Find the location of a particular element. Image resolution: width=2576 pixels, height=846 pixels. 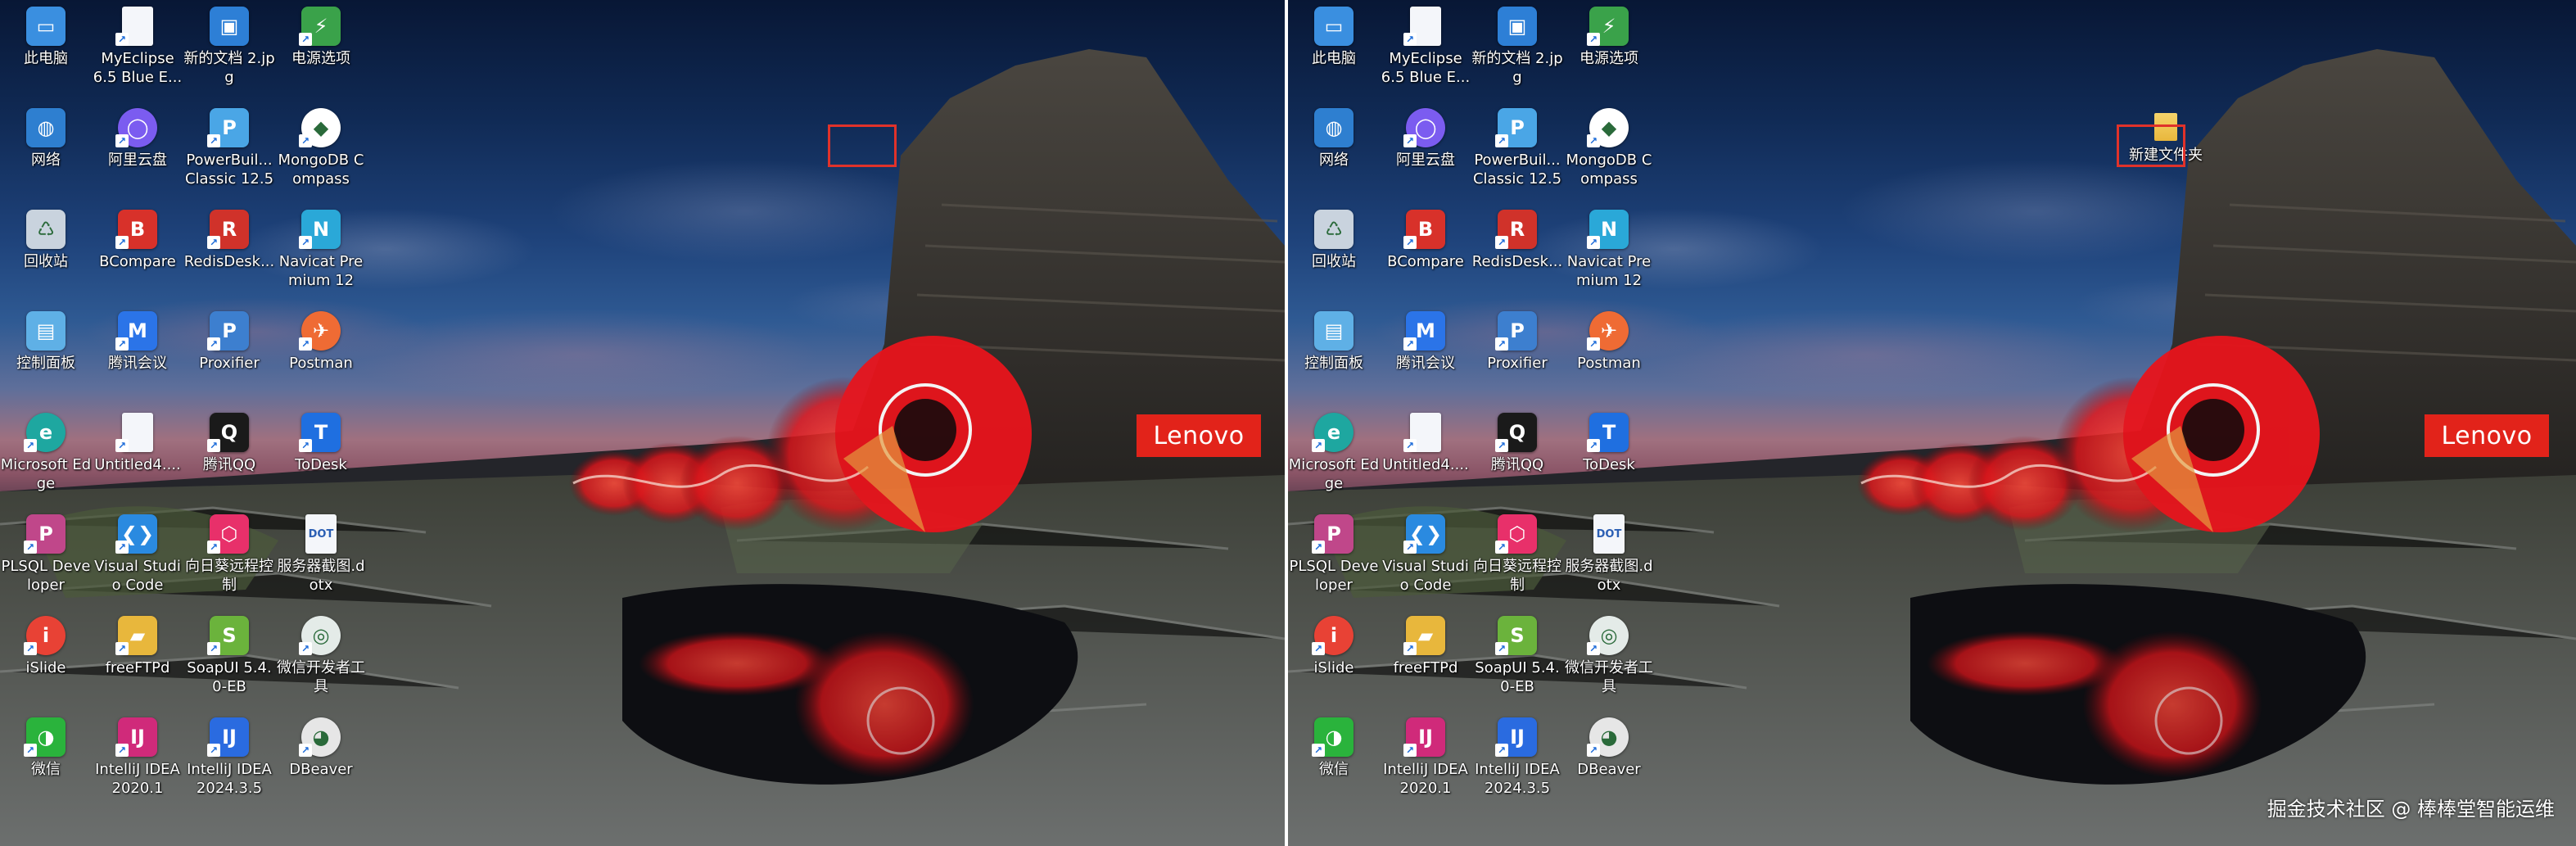

light-painting is located at coordinates (2088, 434).